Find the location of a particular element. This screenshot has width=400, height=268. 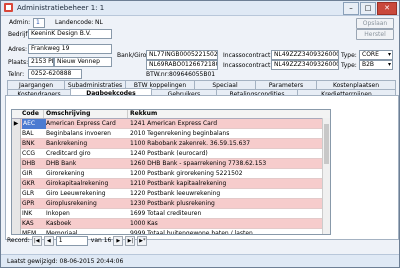

cell-rekening: 1240 Postbank (eurocard) is located at coordinates (225, 154).